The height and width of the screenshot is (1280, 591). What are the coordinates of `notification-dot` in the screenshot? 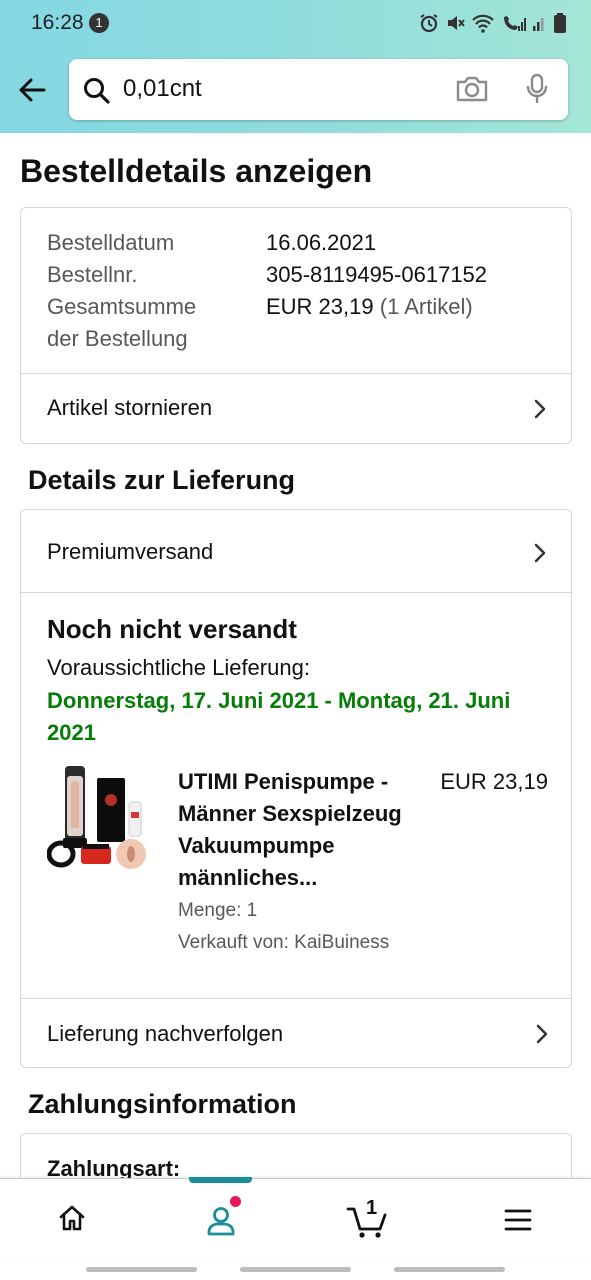 It's located at (235, 1201).